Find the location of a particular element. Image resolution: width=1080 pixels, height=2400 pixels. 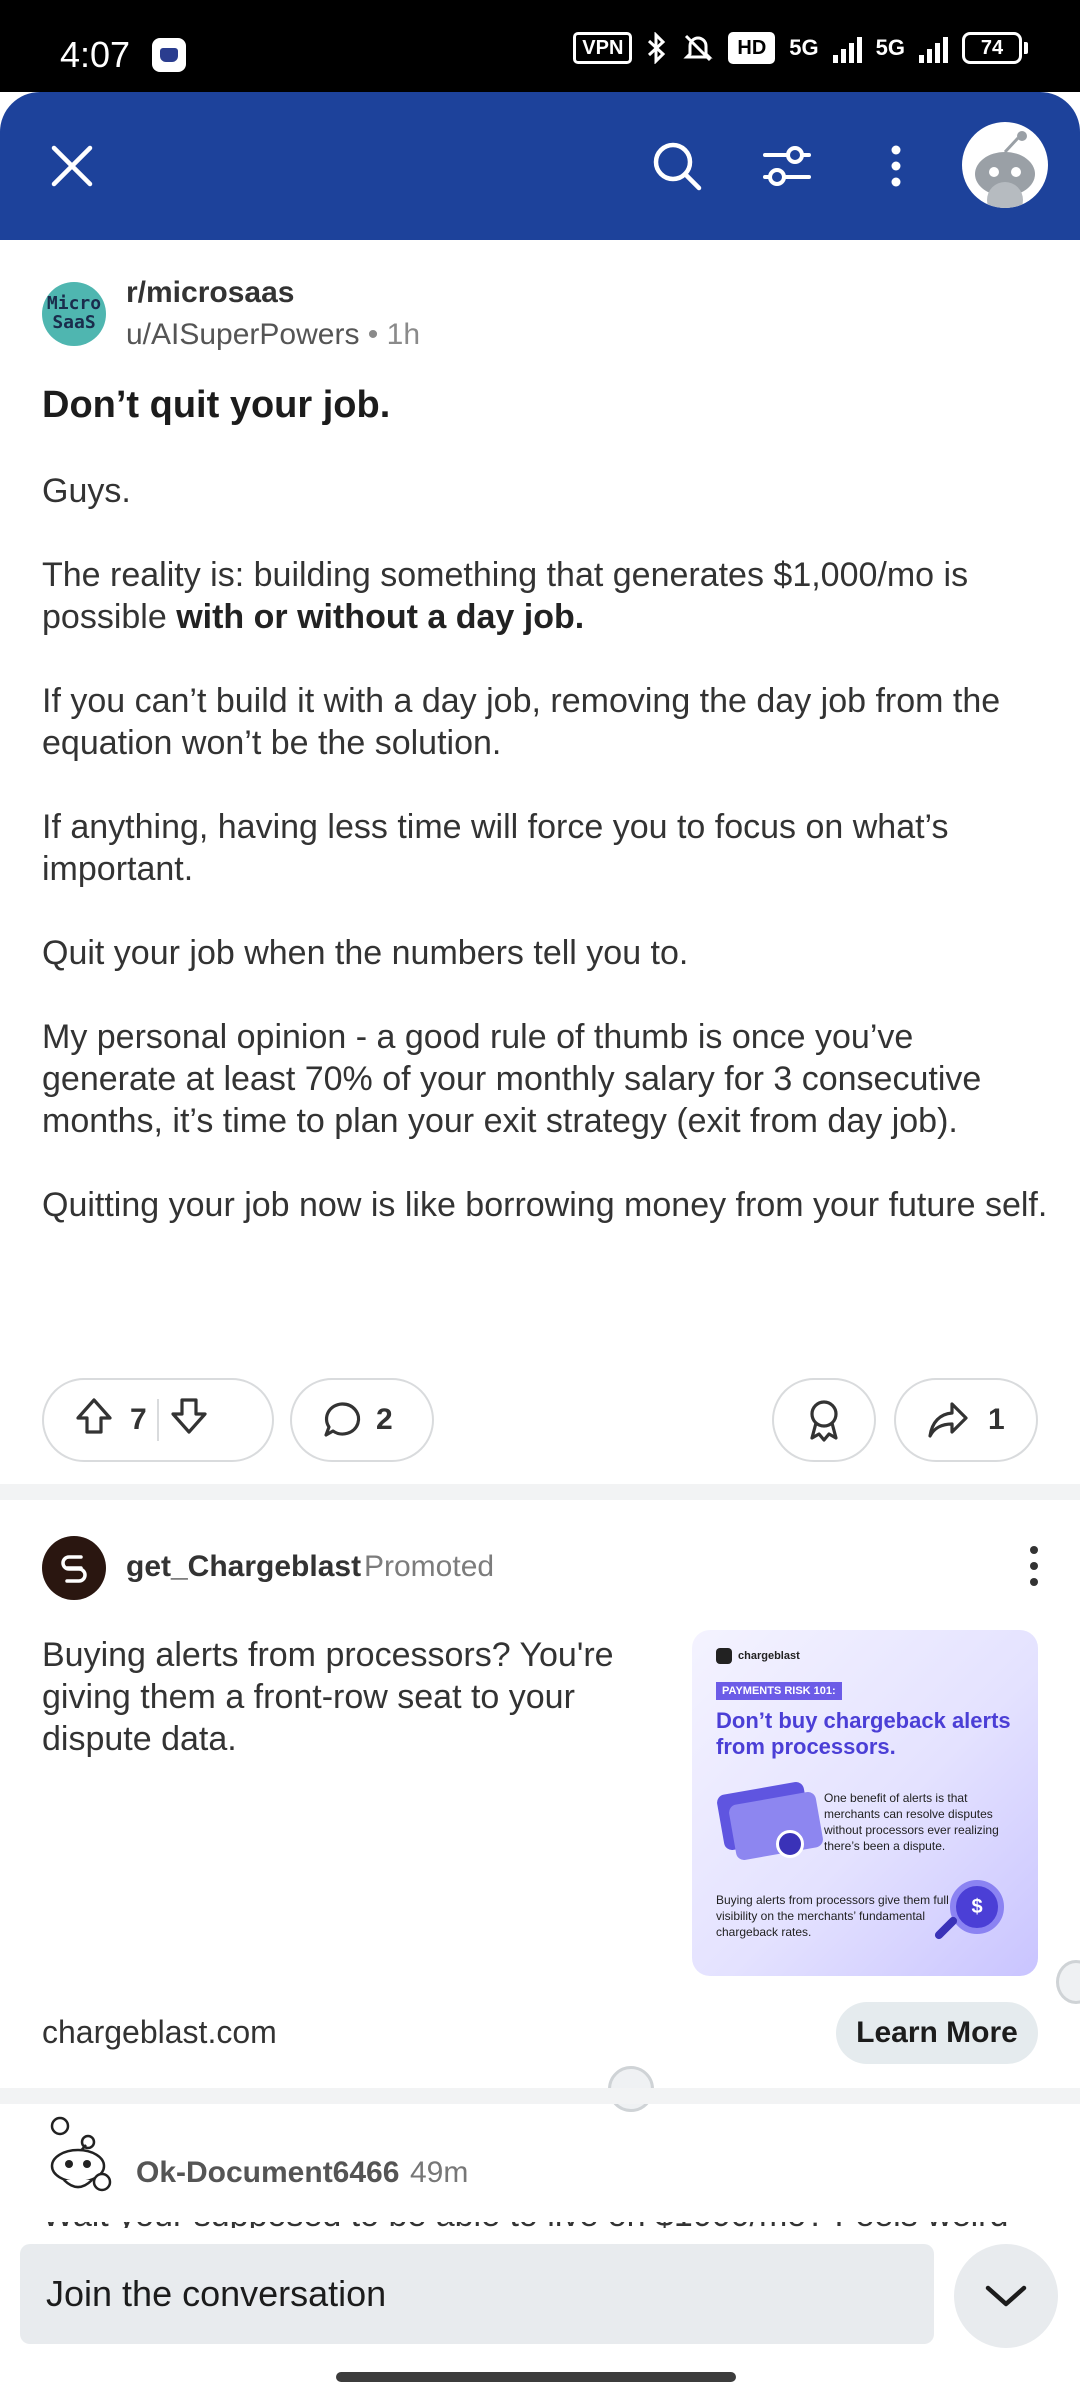

bluetooth-icon is located at coordinates (657, 48).